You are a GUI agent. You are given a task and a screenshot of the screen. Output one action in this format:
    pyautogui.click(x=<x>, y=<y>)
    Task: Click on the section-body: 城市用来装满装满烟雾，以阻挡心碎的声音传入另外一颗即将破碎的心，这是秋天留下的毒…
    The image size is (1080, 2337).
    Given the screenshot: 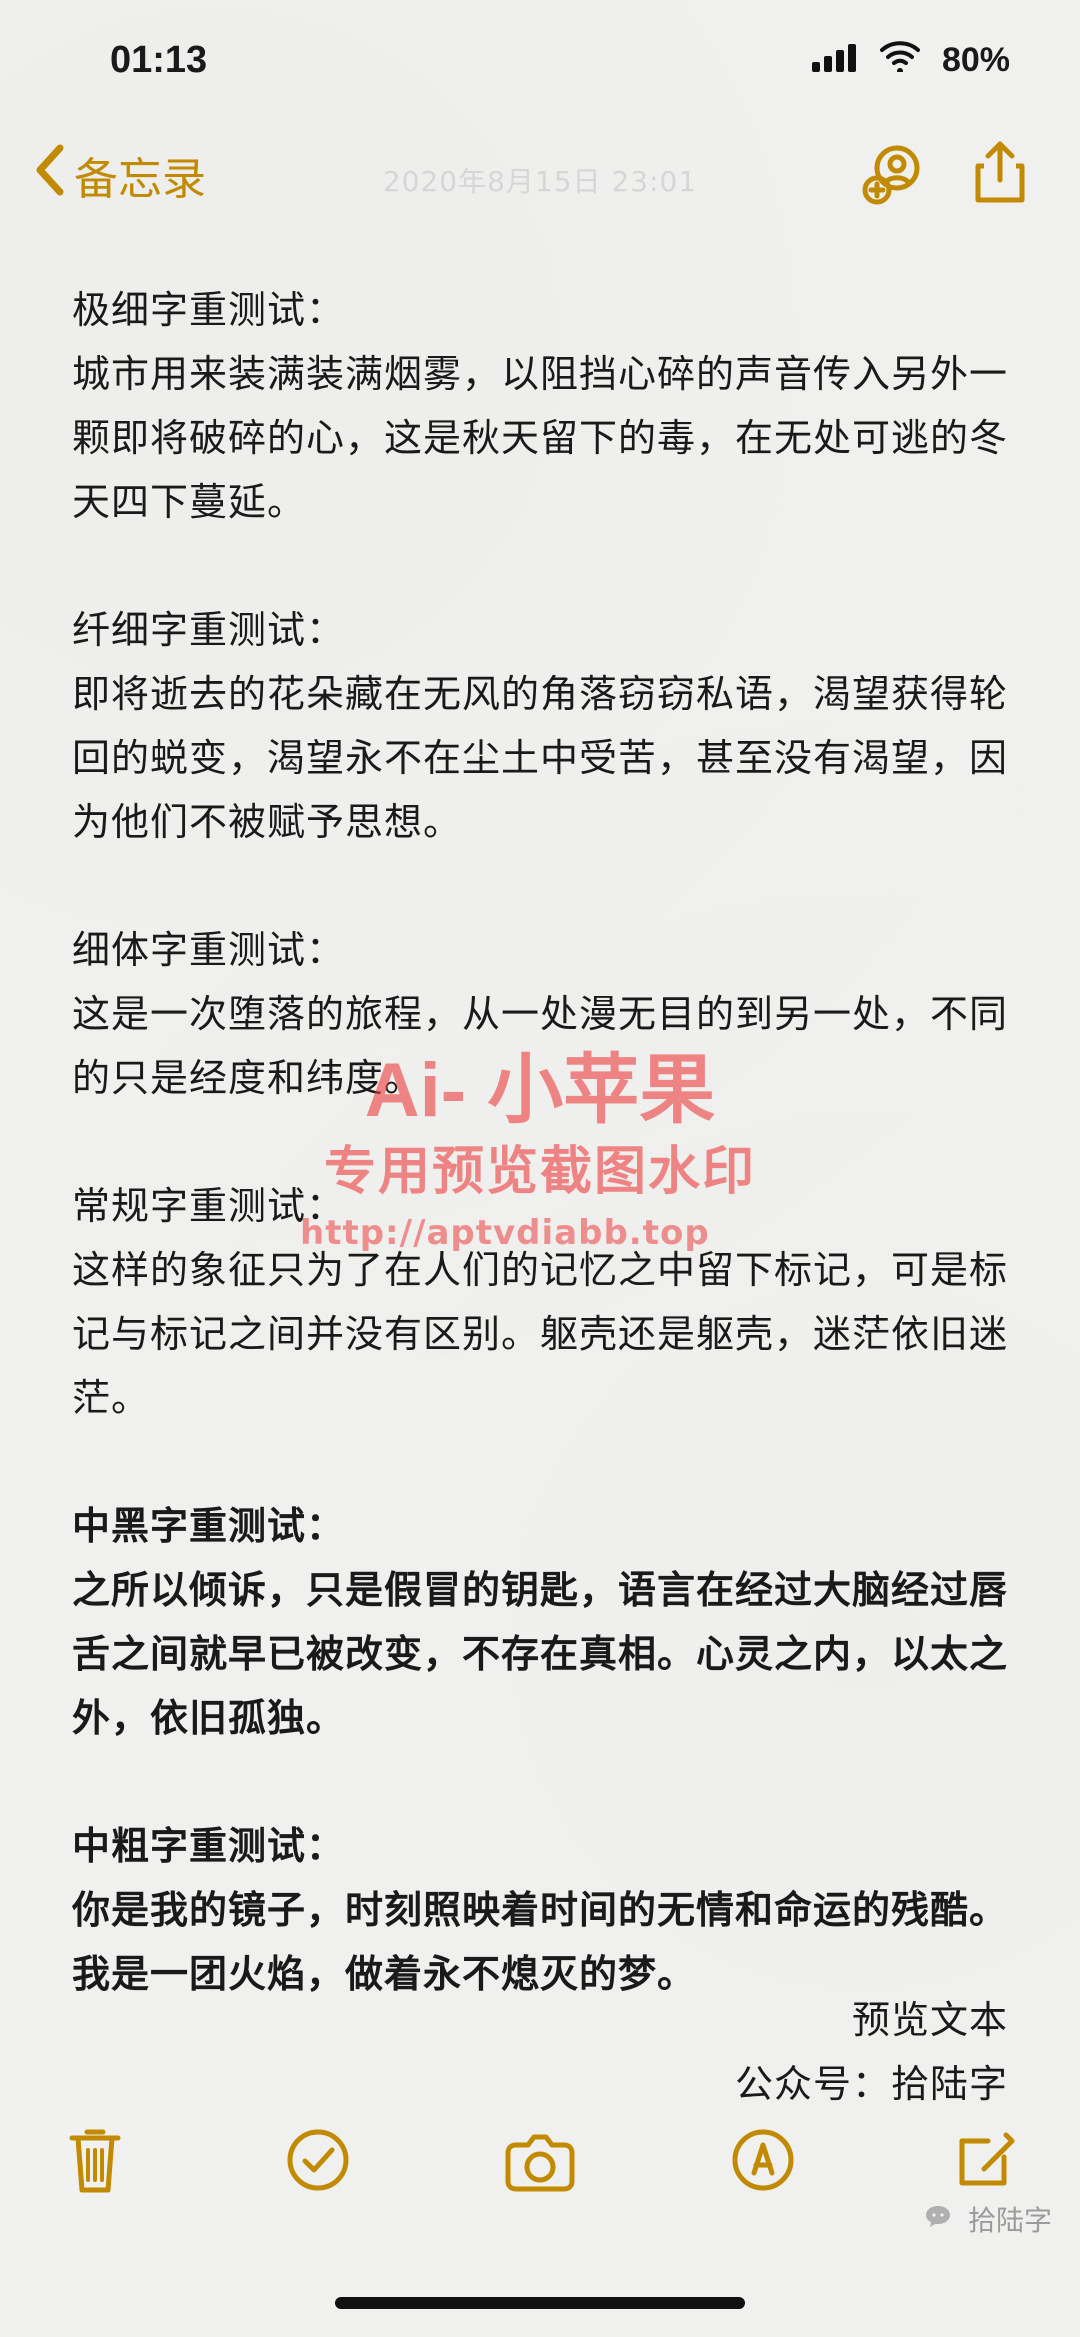 What is the action you would take?
    pyautogui.click(x=540, y=438)
    